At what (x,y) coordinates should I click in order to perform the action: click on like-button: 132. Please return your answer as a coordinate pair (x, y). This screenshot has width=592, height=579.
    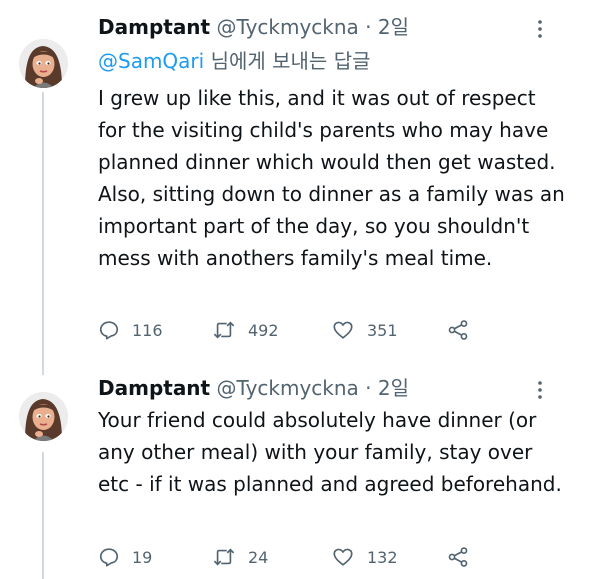
    Looking at the image, I should click on (364, 557).